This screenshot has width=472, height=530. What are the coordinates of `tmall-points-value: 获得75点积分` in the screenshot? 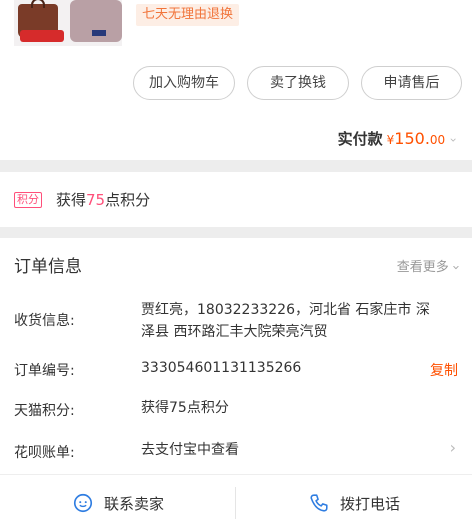 It's located at (185, 408).